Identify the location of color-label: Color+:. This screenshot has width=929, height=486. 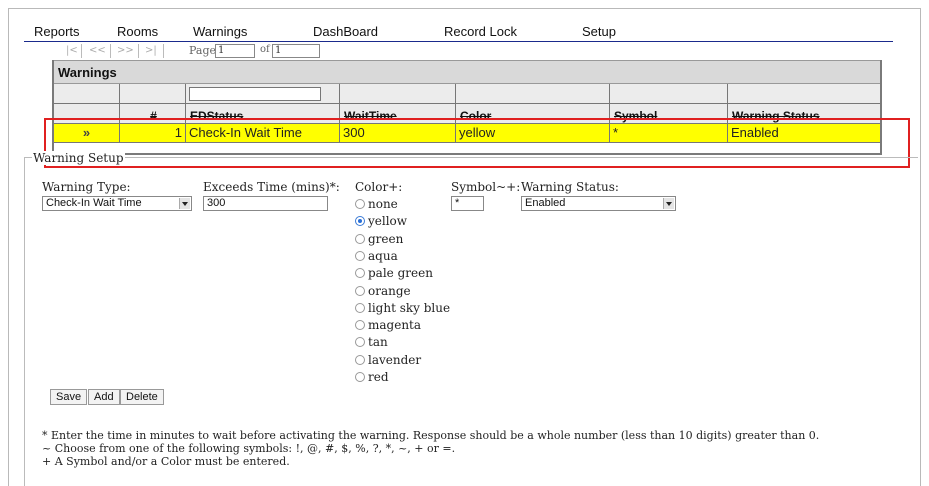
(379, 187).